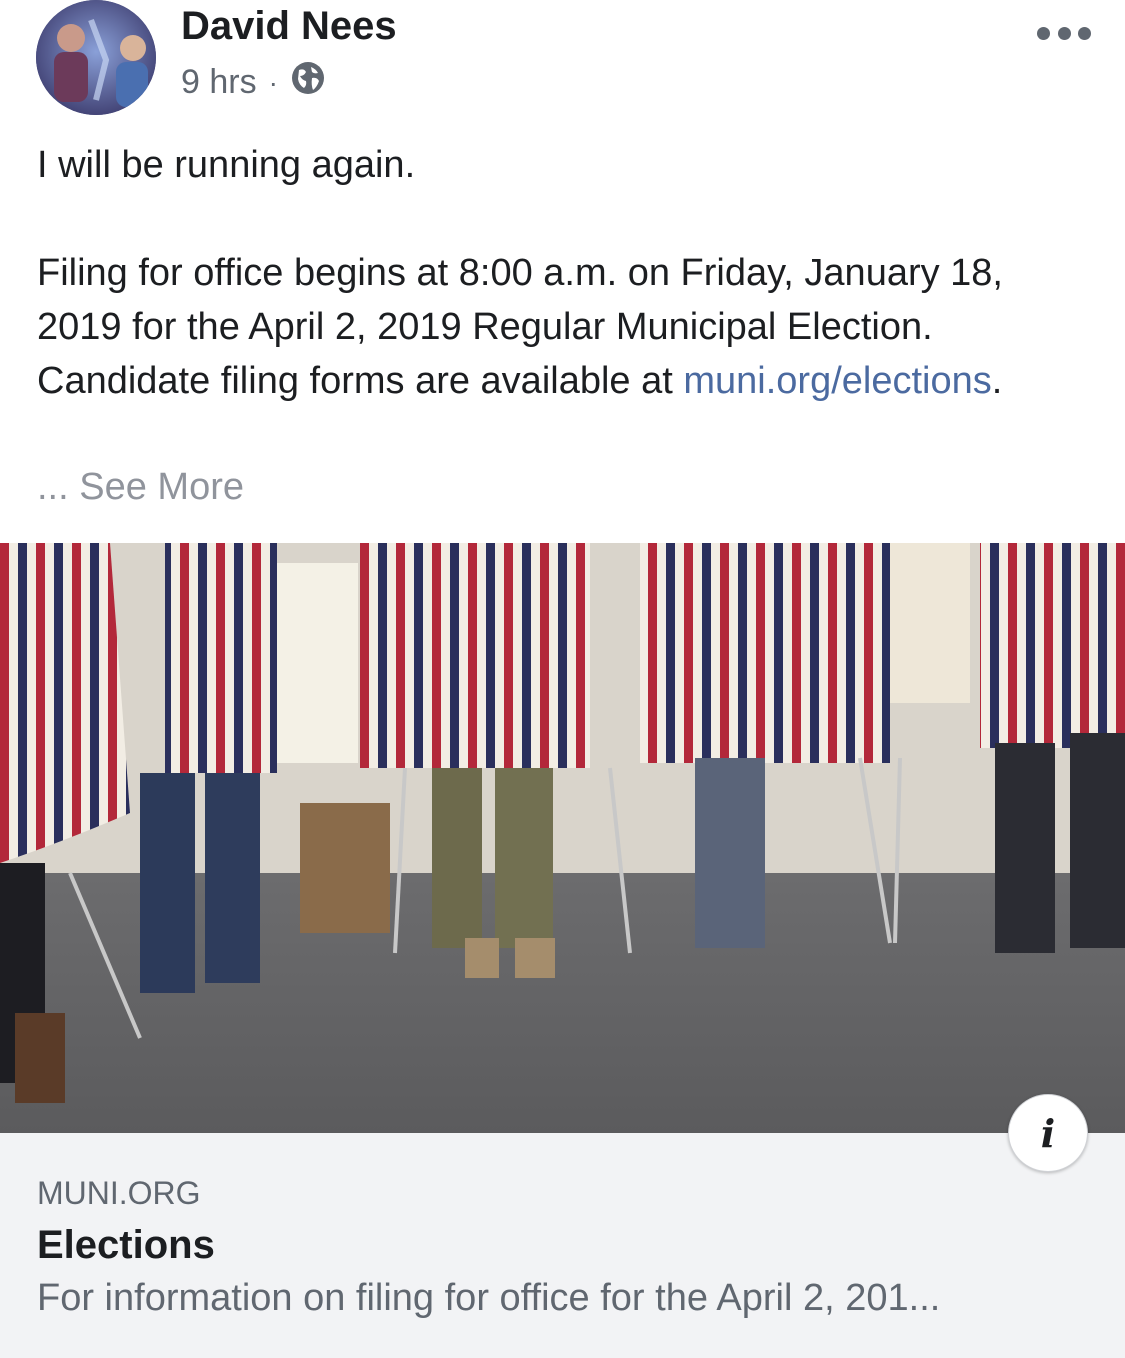  What do you see at coordinates (997, 381) in the screenshot?
I see `link-suffix: .` at bounding box center [997, 381].